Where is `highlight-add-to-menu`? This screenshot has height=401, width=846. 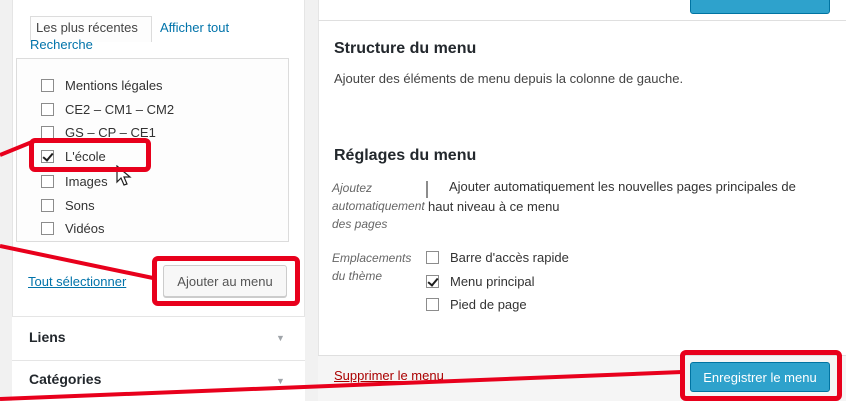 highlight-add-to-menu is located at coordinates (226, 281).